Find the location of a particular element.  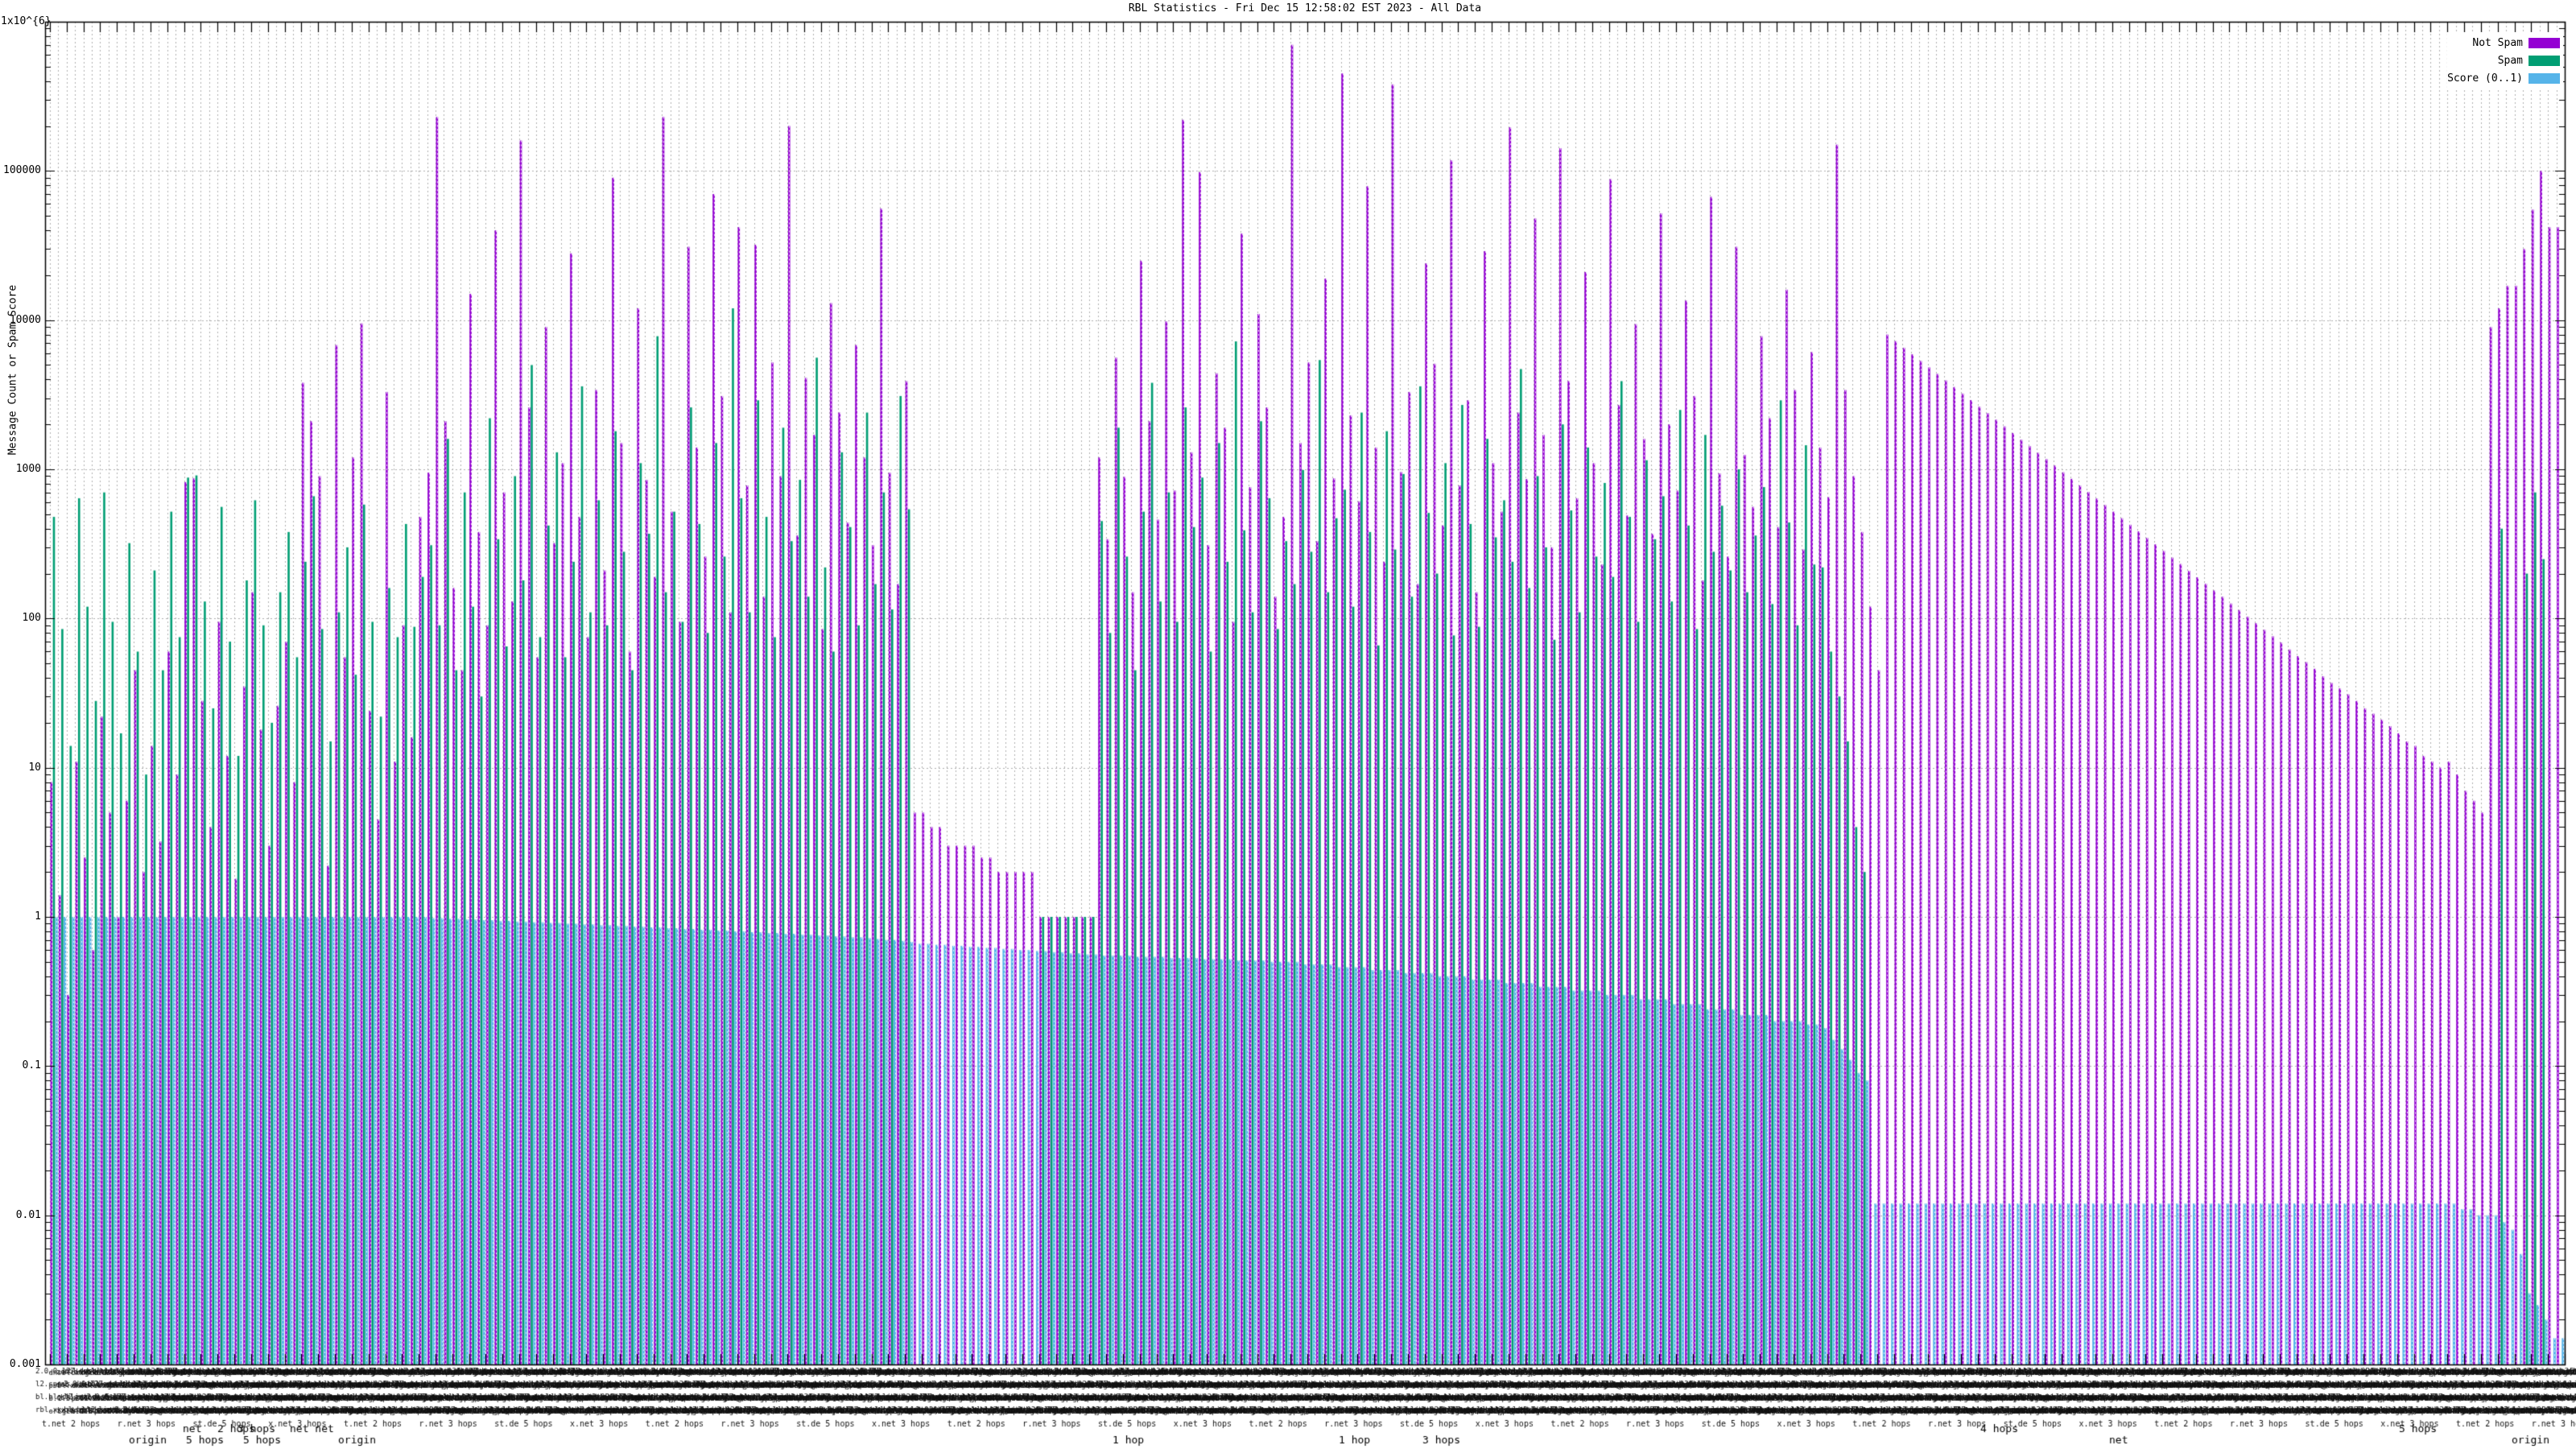

y-tick-label: 100 is located at coordinates (31, 618).